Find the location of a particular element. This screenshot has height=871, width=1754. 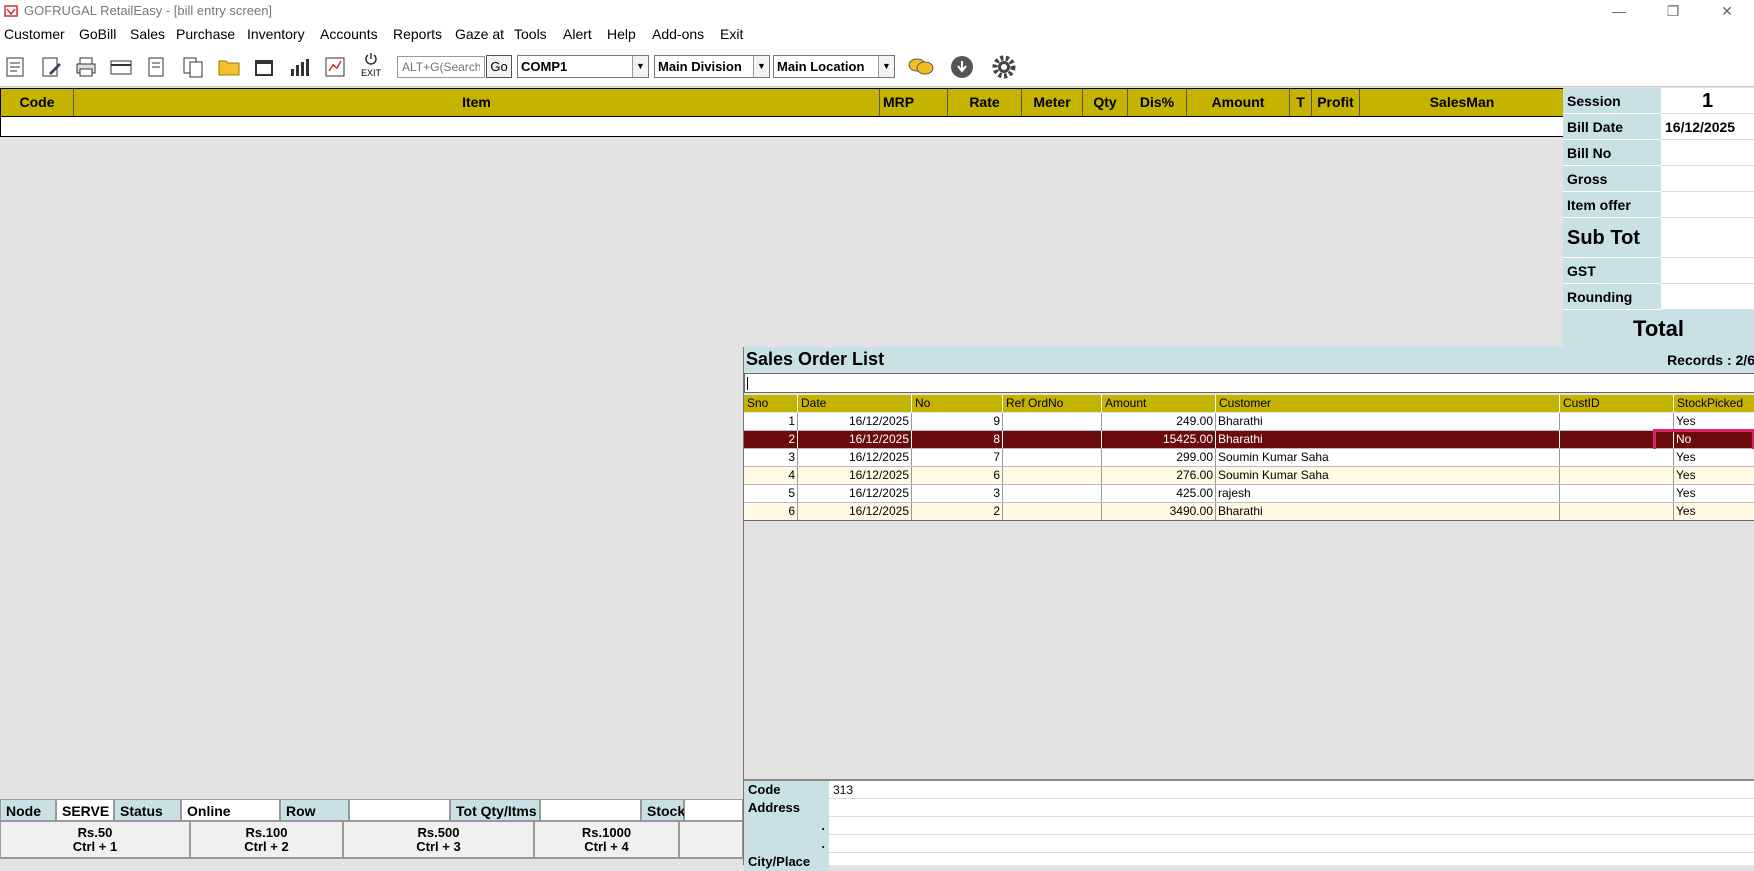

sales-order-row: 5 16/12/2025 3 425.00 rajesh Yes is located at coordinates (1249, 494).